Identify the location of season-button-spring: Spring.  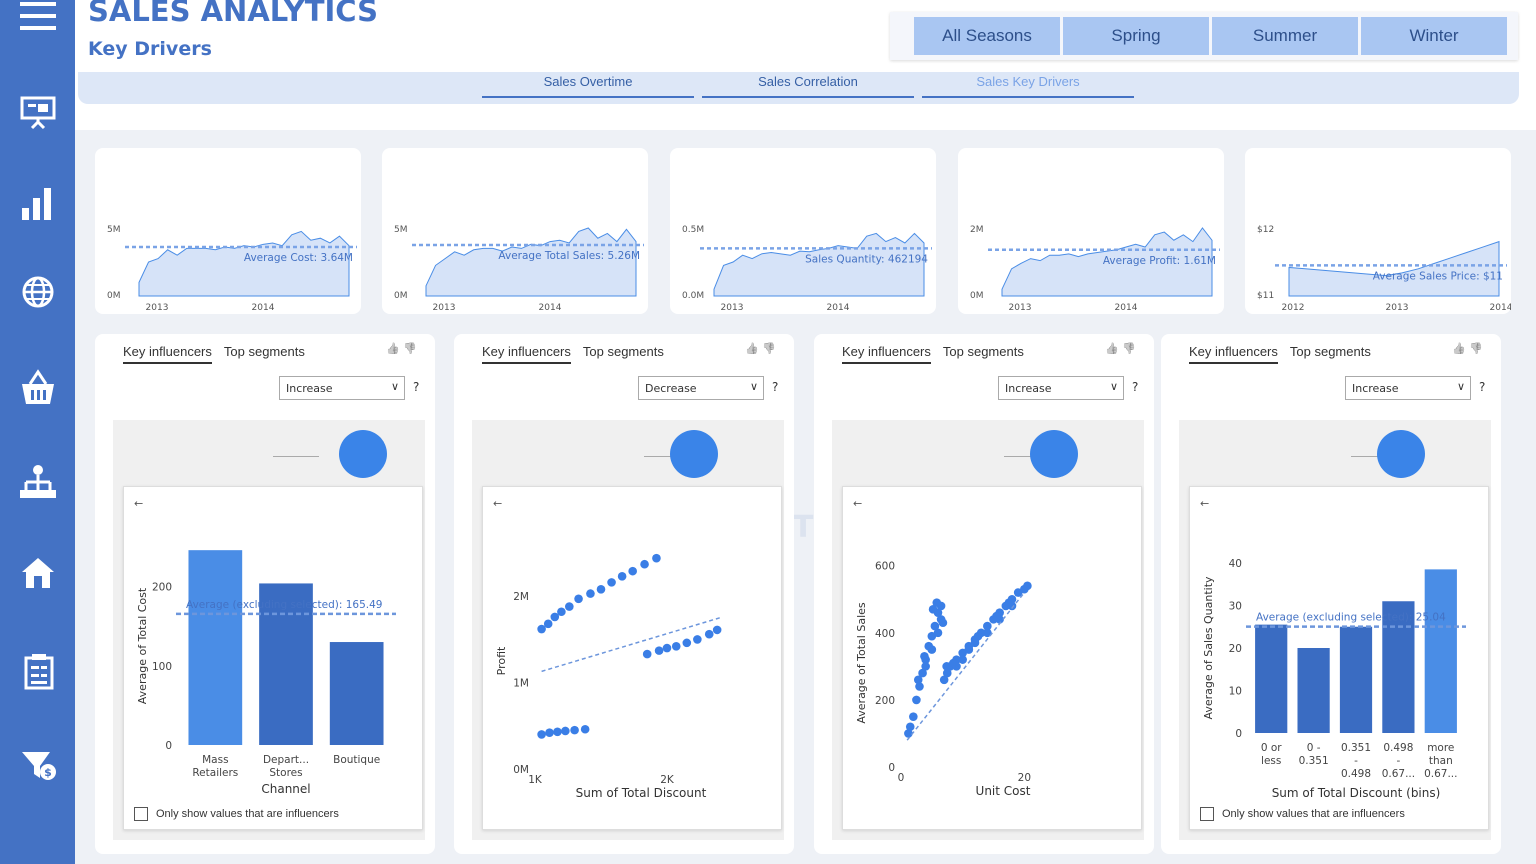
(1136, 36).